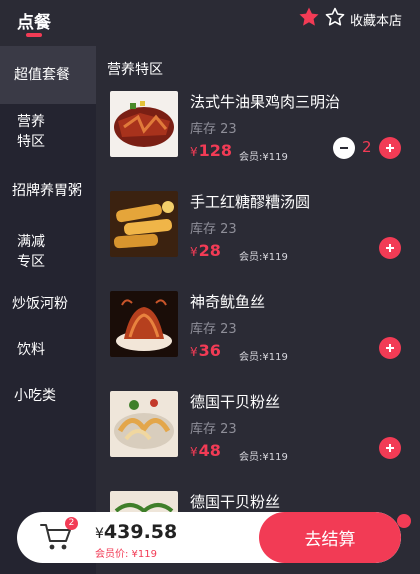 This screenshot has height=574, width=420. What do you see at coordinates (205, 450) in the screenshot?
I see `item-price: ¥48` at bounding box center [205, 450].